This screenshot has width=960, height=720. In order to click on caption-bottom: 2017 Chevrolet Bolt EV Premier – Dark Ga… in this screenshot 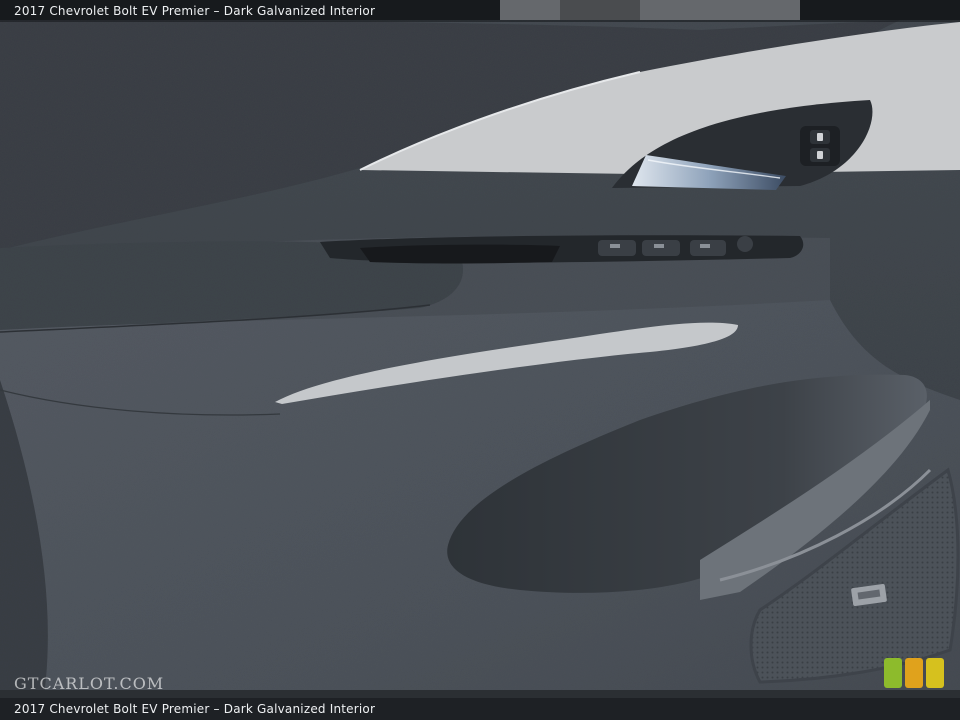, I will do `click(480, 709)`.